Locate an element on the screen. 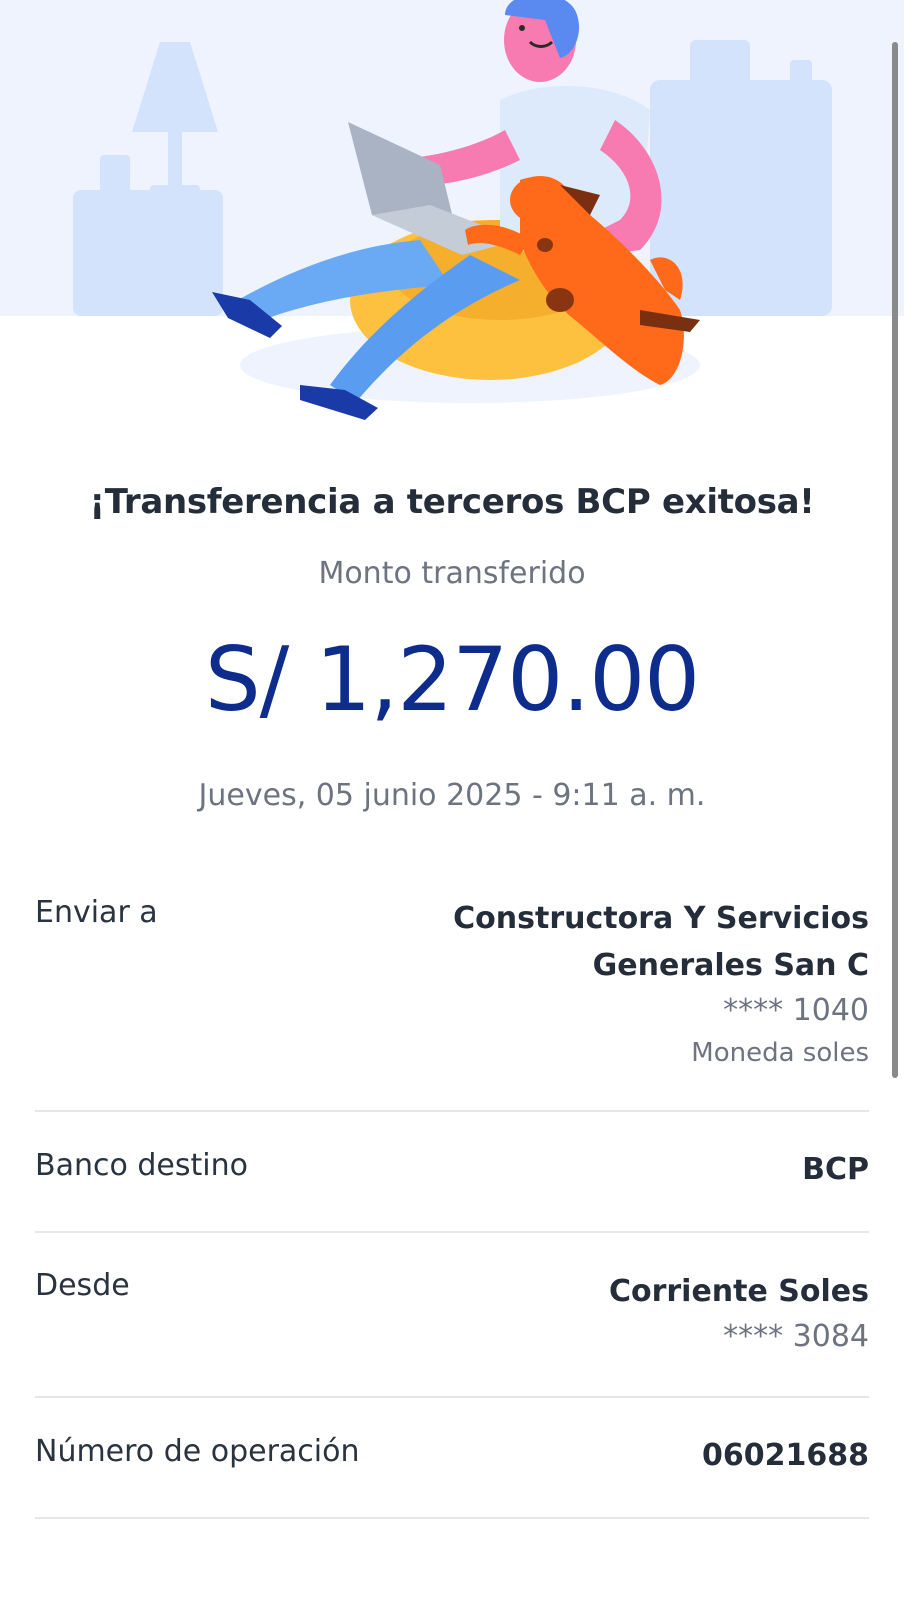  recipient-name-line1: Constructora Y Servicios is located at coordinates (661, 918).